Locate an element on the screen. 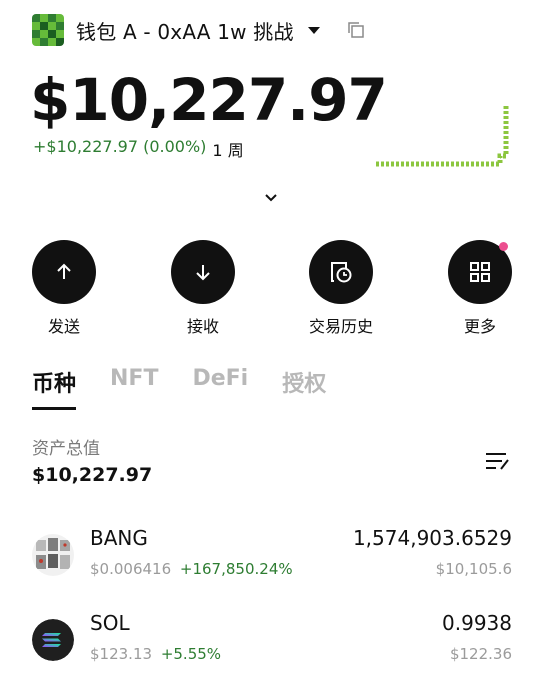 This screenshot has height=680, width=544. tab-tokens: 币种 is located at coordinates (54, 388).